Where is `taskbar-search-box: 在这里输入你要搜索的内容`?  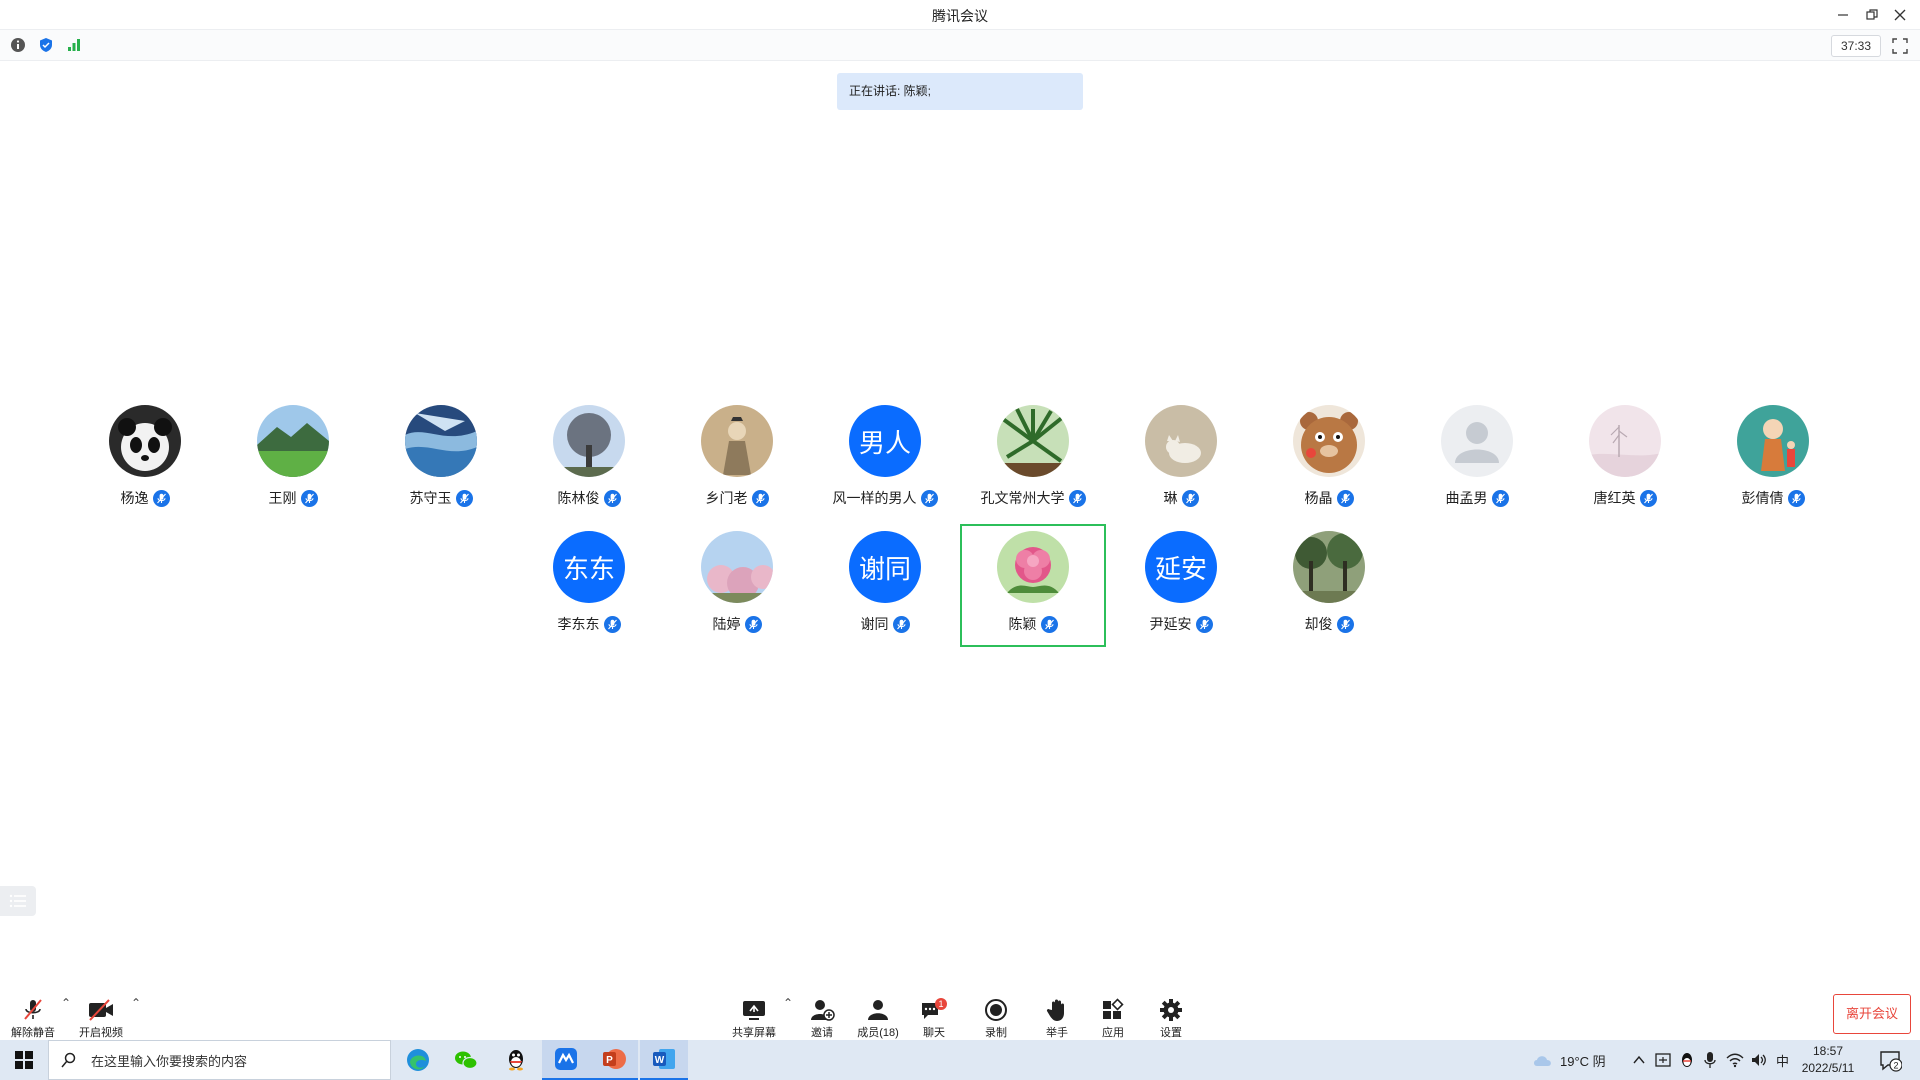 taskbar-search-box: 在这里输入你要搜索的内容 is located at coordinates (219, 1060).